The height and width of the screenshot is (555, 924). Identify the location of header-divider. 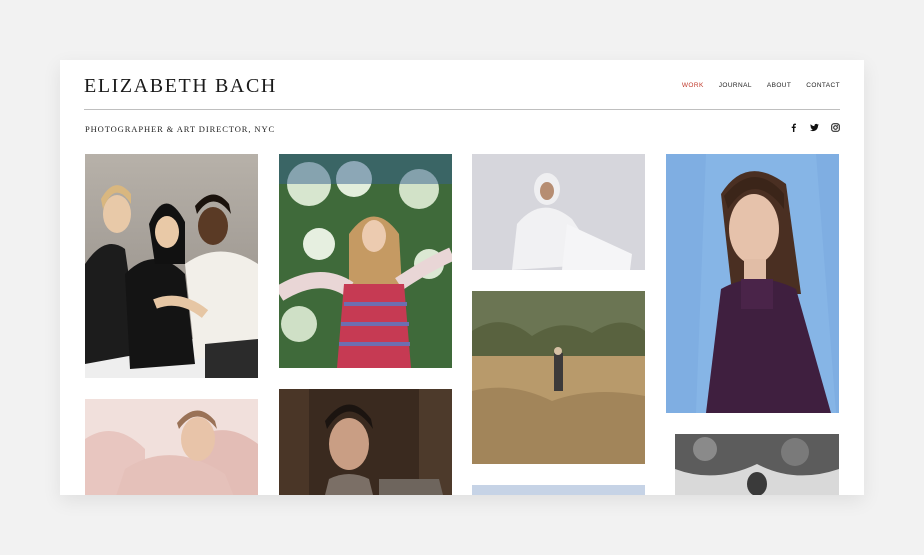
(462, 109).